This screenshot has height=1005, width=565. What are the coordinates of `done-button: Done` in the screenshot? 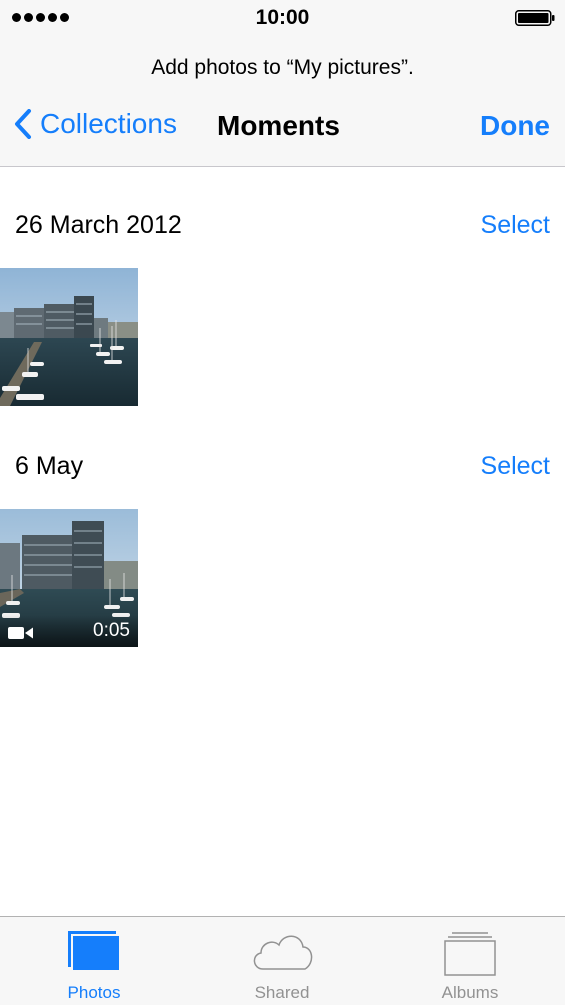 It's located at (515, 126).